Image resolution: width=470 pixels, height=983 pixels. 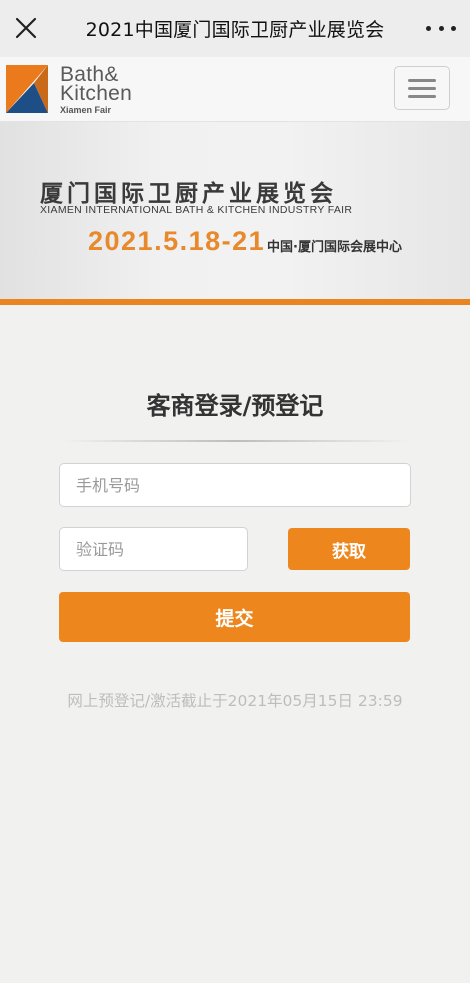 What do you see at coordinates (334, 247) in the screenshot?
I see `banner-venue: 中国·厦门国际会展中心` at bounding box center [334, 247].